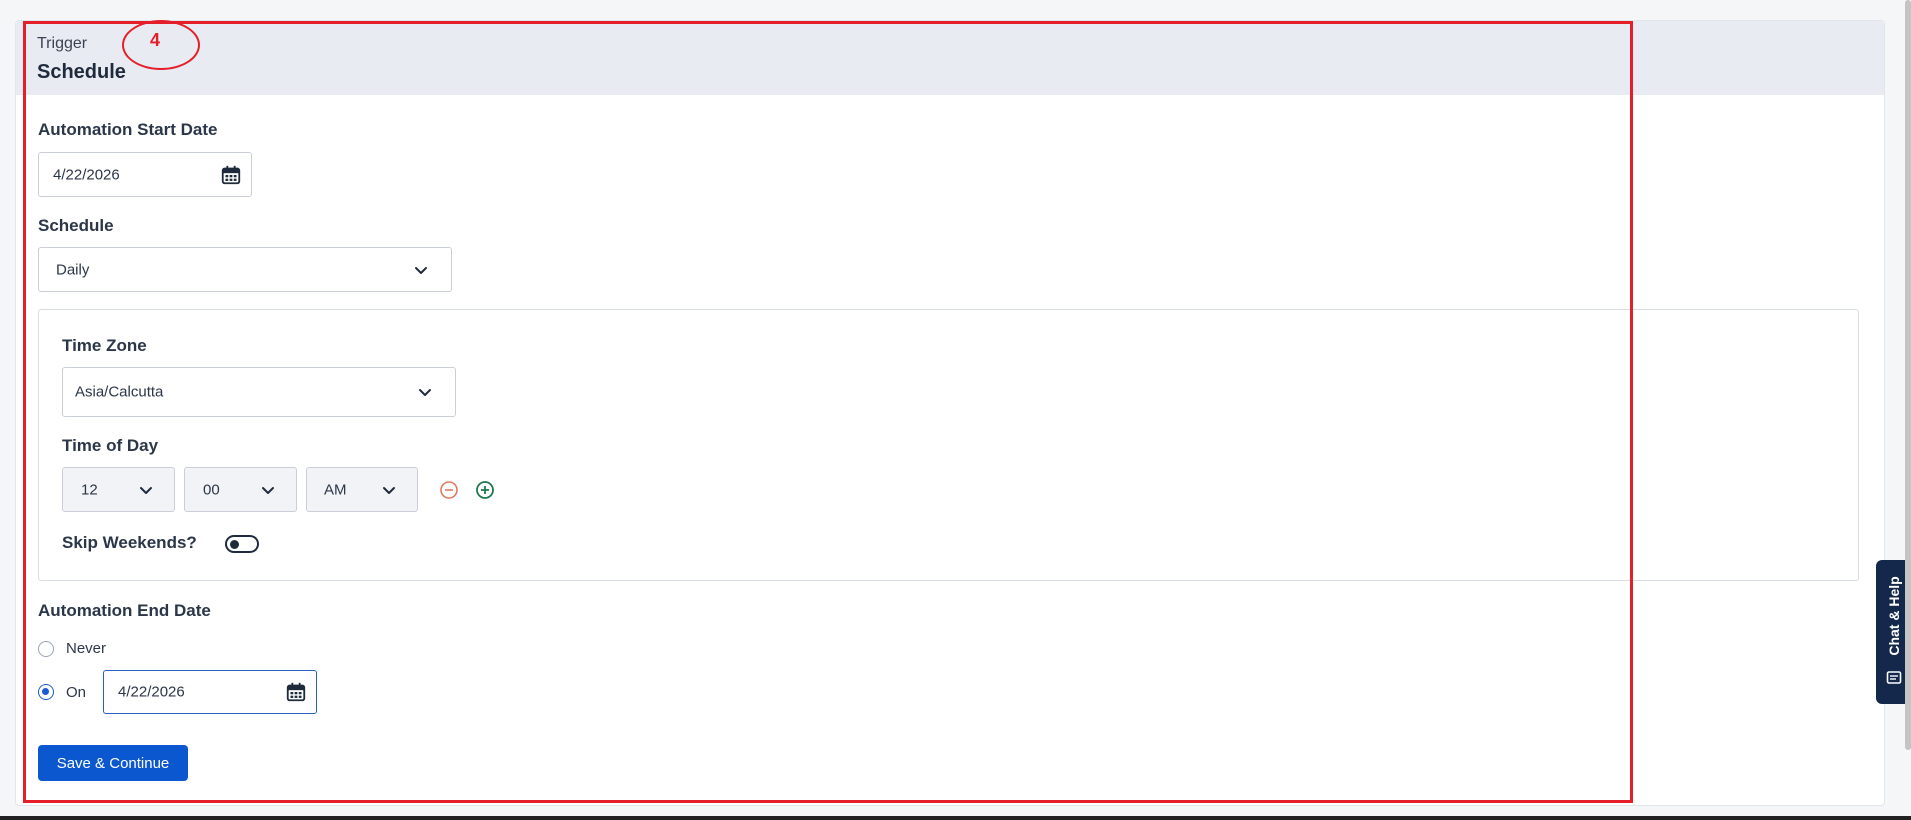 Image resolution: width=1911 pixels, height=820 pixels. I want to click on annotation-number: 4, so click(155, 40).